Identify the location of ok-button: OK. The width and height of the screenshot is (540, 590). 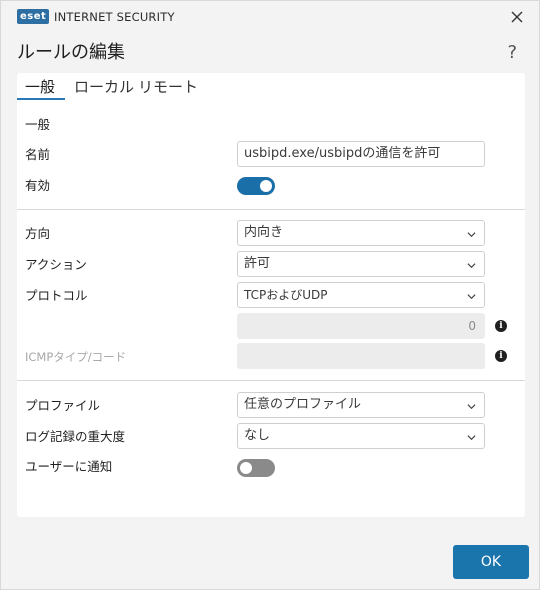
(491, 562).